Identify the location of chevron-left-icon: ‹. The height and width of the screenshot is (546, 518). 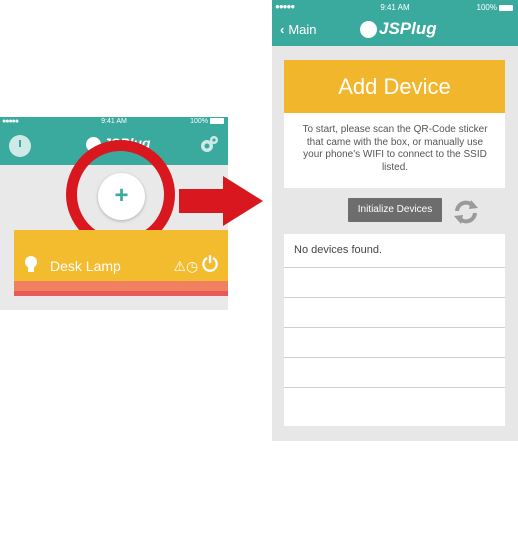
(282, 29).